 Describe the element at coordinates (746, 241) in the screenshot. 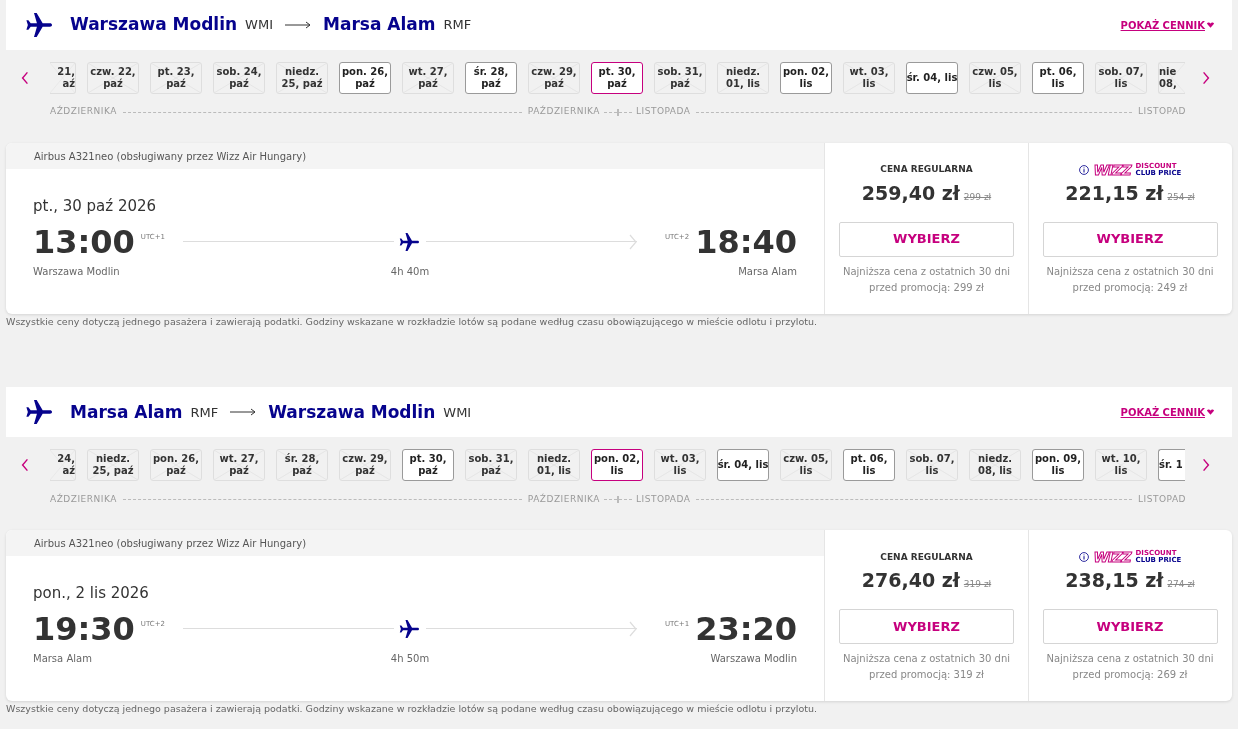

I see `arrival-time: 18:40` at that location.